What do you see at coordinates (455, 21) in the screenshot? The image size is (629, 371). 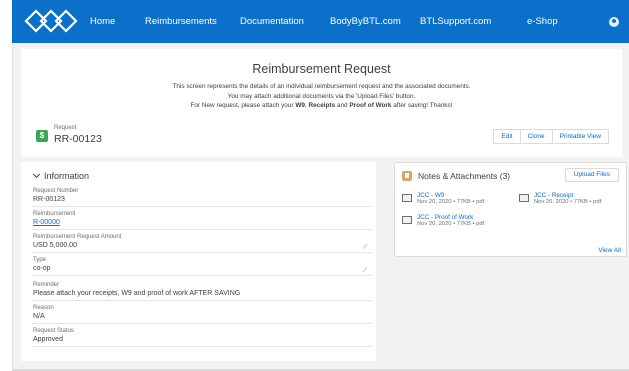 I see `nav-link-btlsupport: BTLSupport.com` at bounding box center [455, 21].